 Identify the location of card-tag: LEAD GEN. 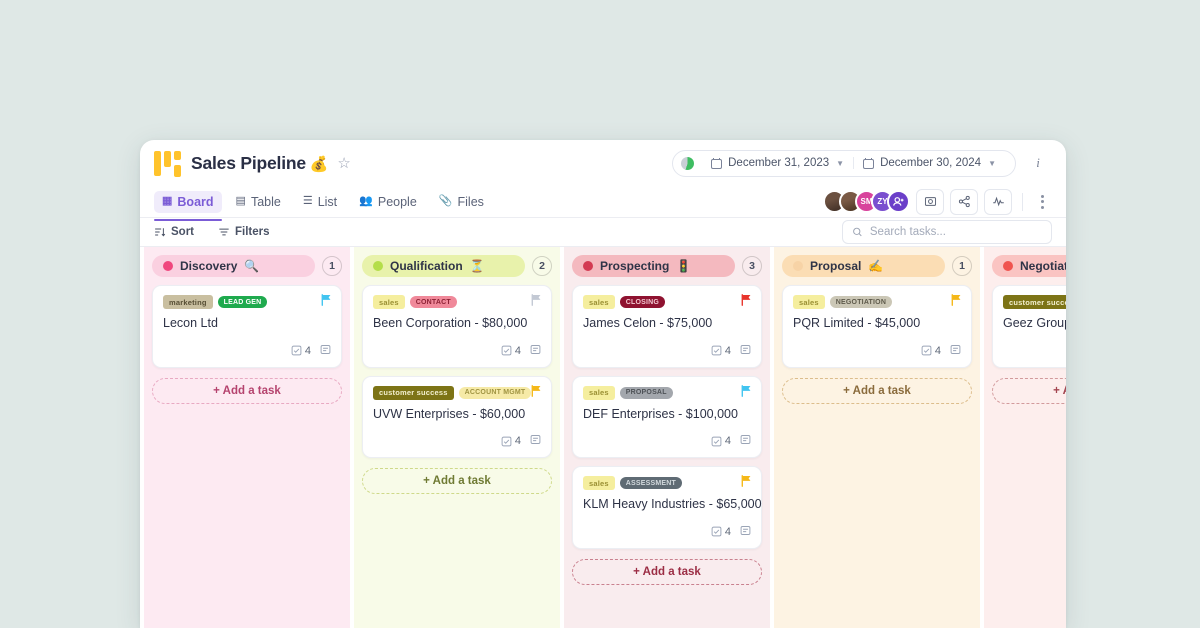
(242, 302).